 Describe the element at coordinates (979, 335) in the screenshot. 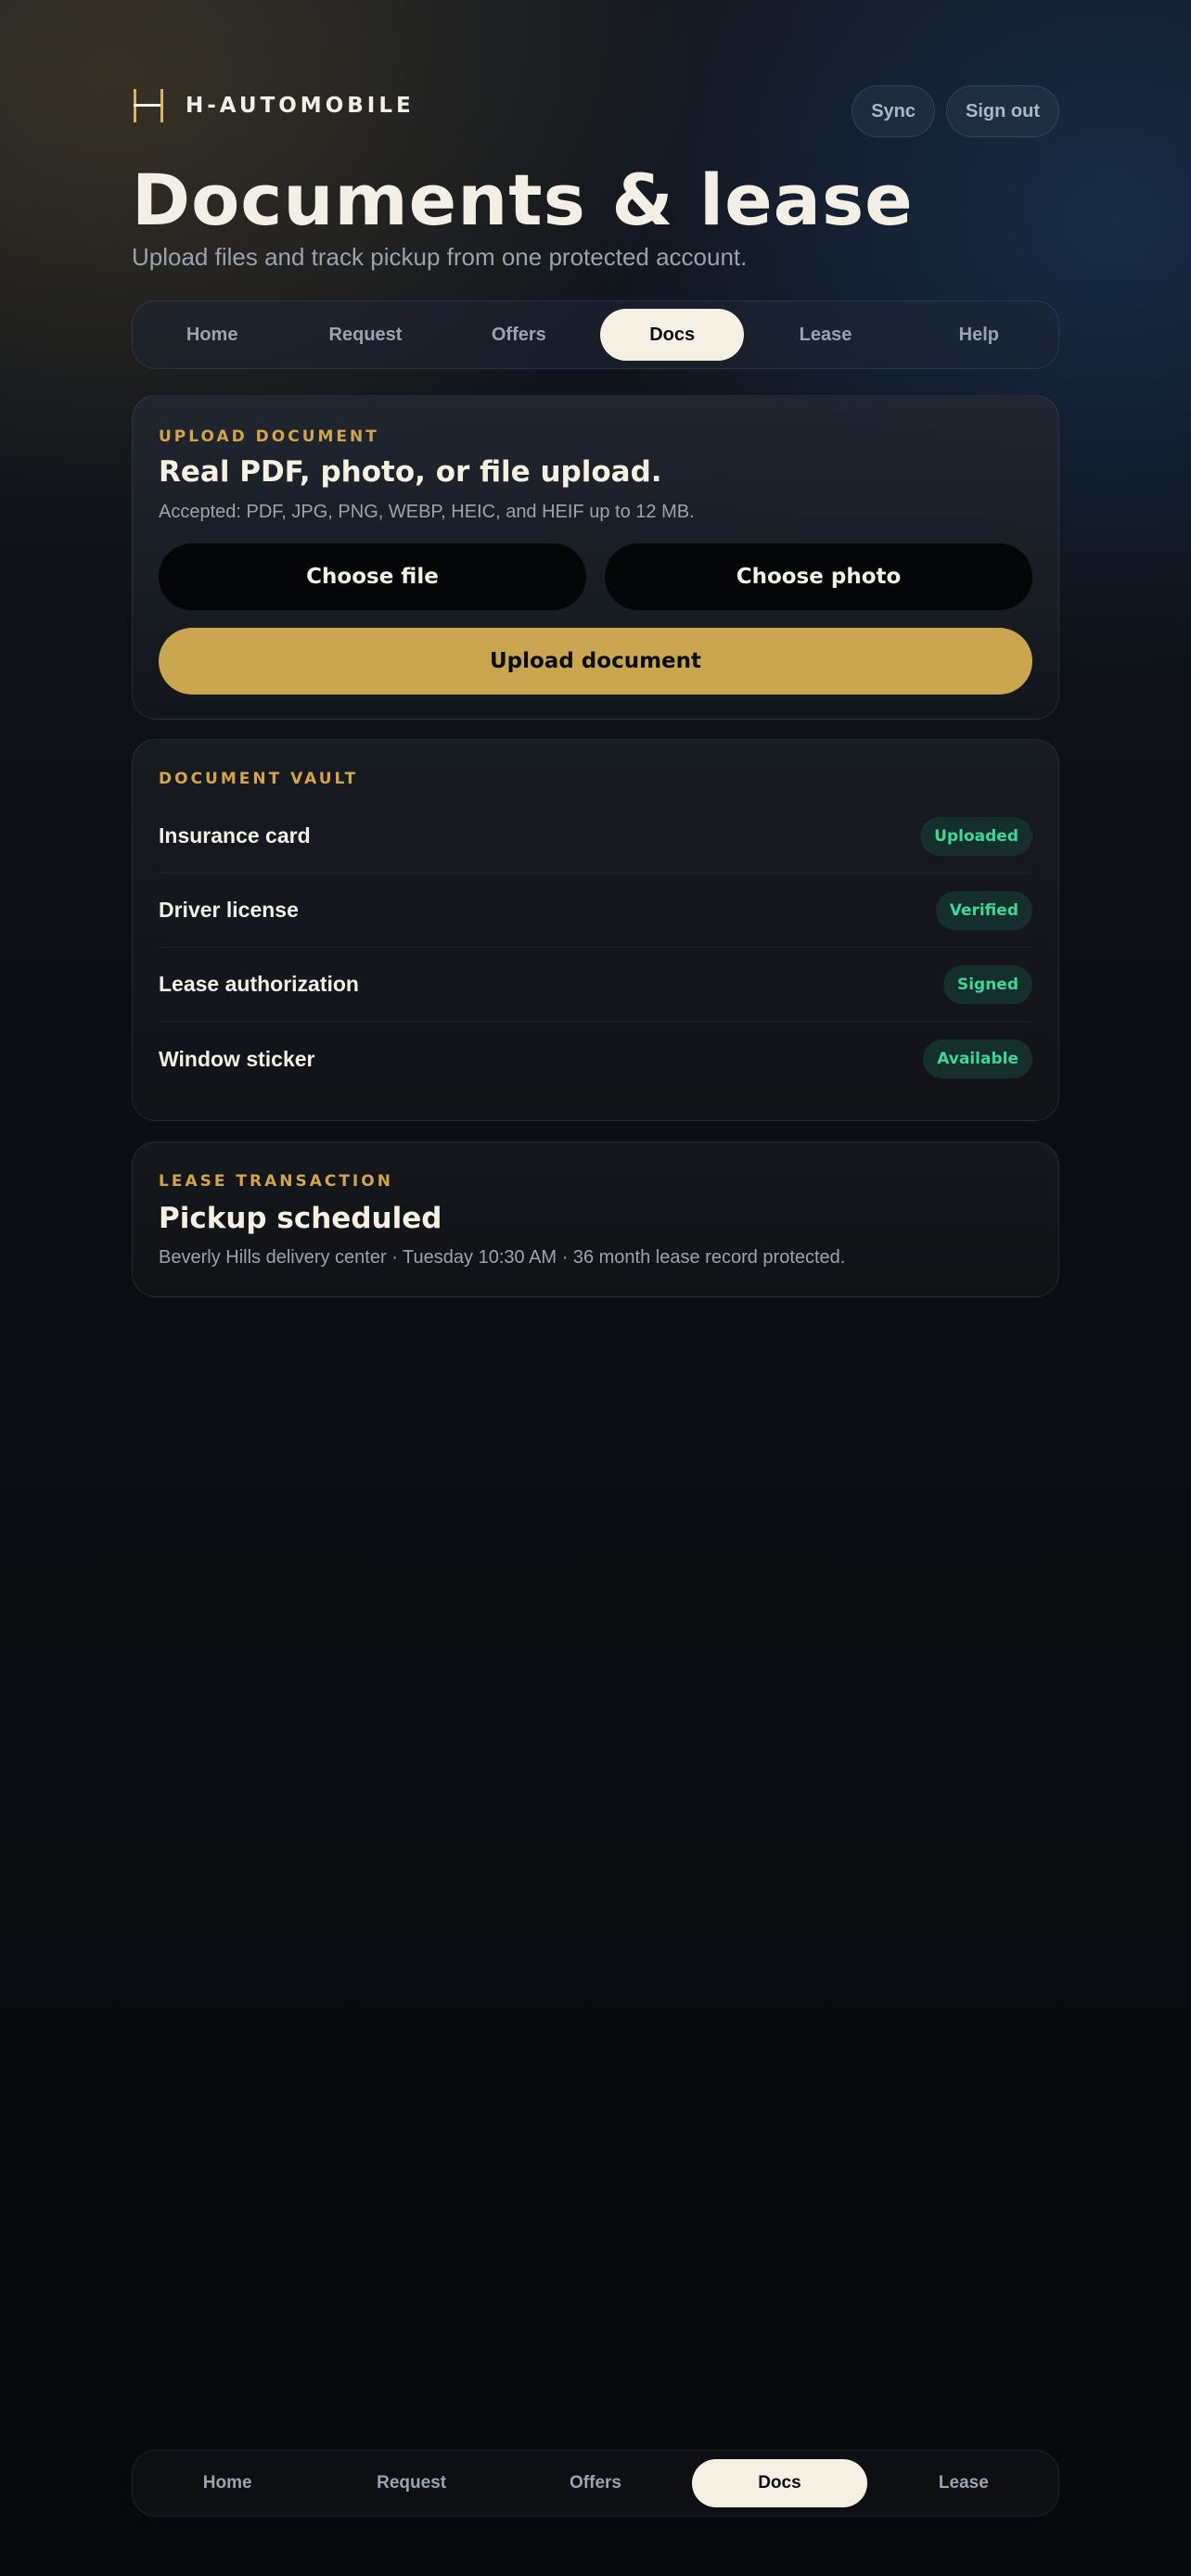

I see `tab-help: Help` at that location.